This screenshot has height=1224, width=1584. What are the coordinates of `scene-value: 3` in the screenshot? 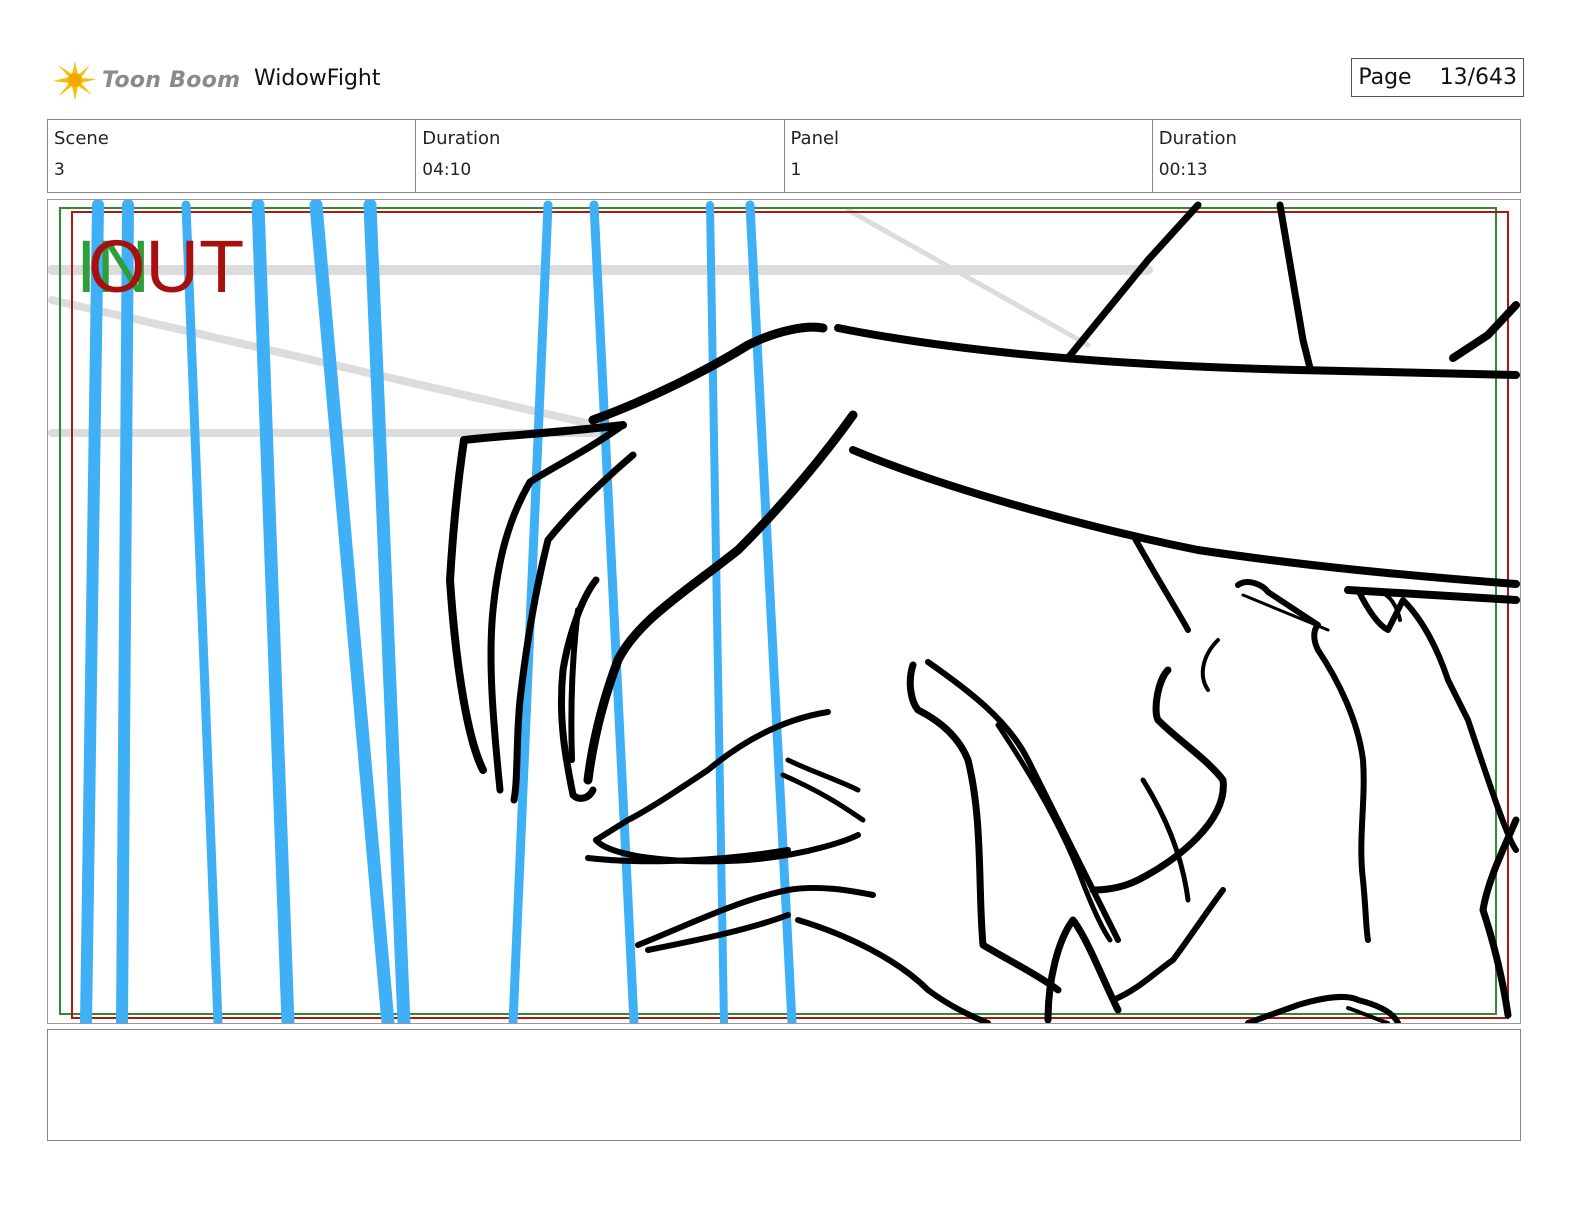 It's located at (59, 170).